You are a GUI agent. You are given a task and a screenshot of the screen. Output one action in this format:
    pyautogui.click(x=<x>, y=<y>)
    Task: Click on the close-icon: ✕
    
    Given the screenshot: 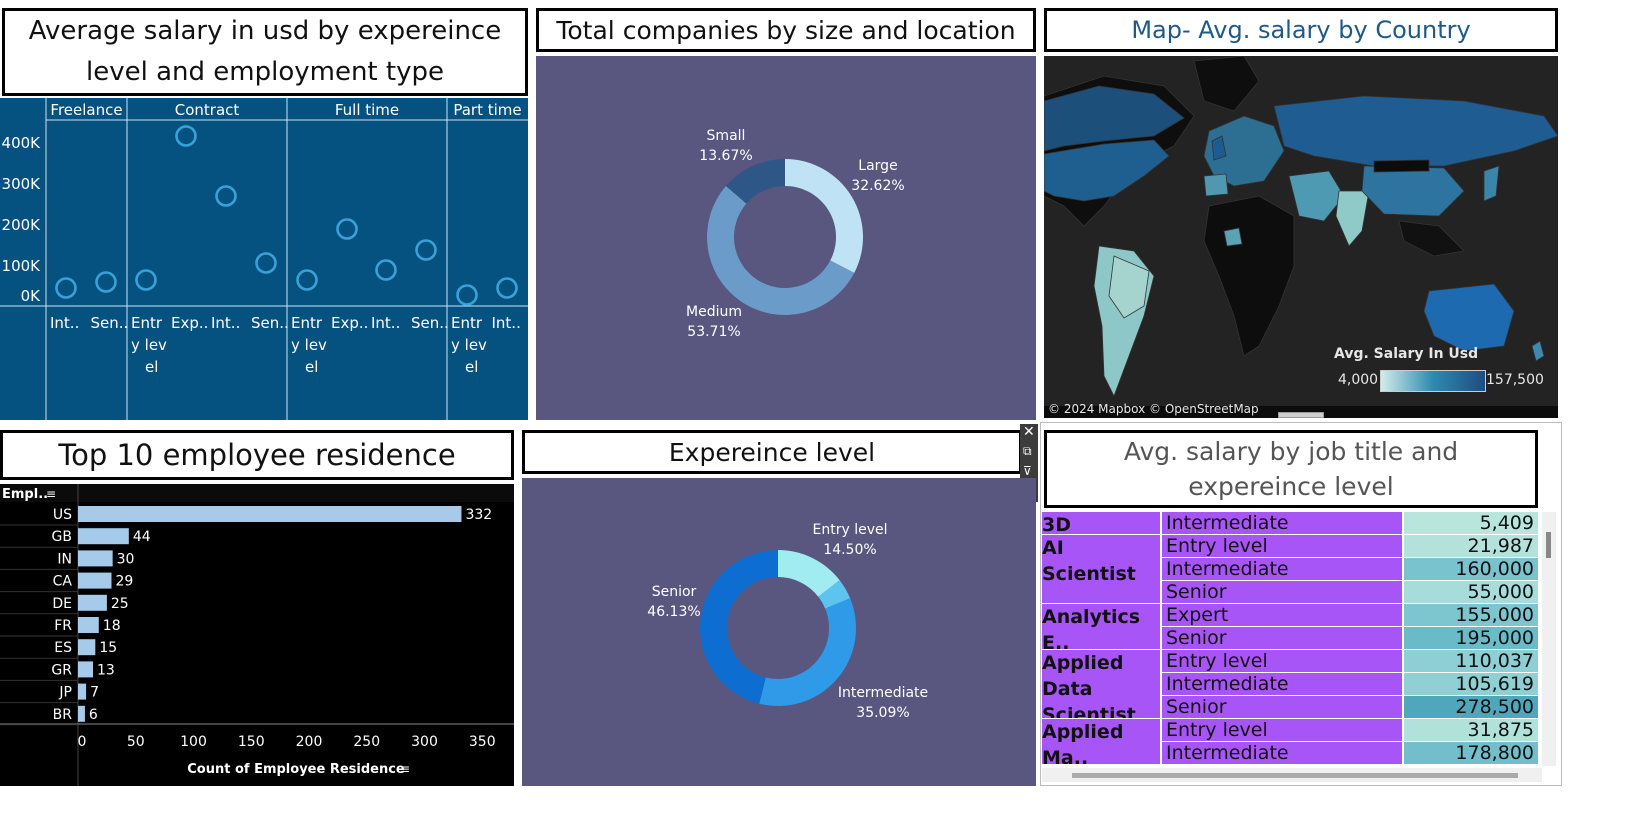 What is the action you would take?
    pyautogui.click(x=1029, y=432)
    